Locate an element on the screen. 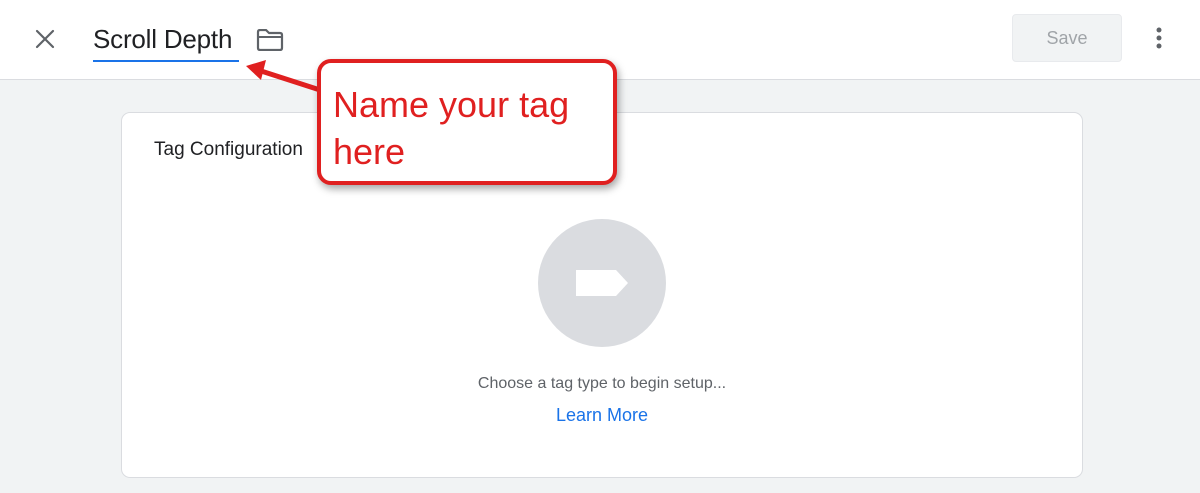  close-button is located at coordinates (45, 39).